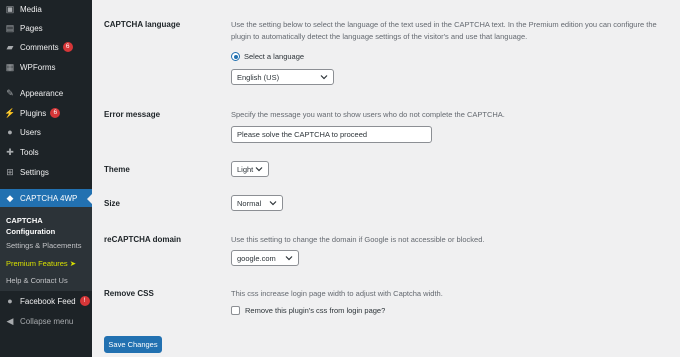  What do you see at coordinates (41, 263) in the screenshot?
I see `submenu-premium-features: Premium Features ➤` at bounding box center [41, 263].